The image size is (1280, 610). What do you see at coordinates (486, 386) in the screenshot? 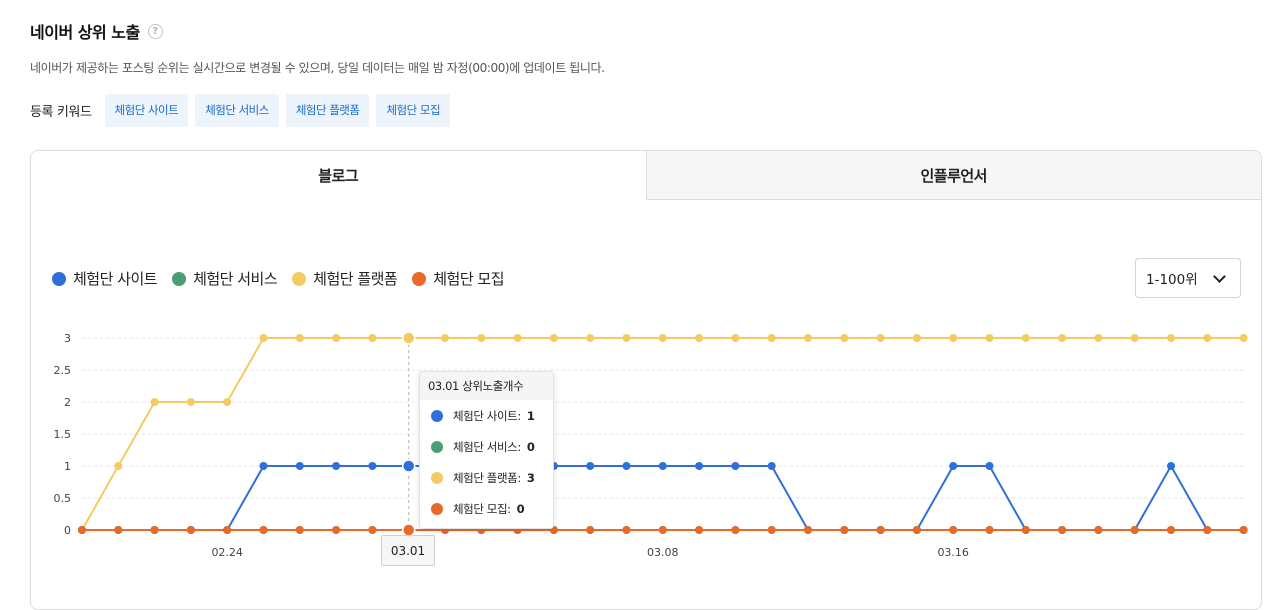
I see `tooltip-title: 03.01 상위노출개수` at bounding box center [486, 386].